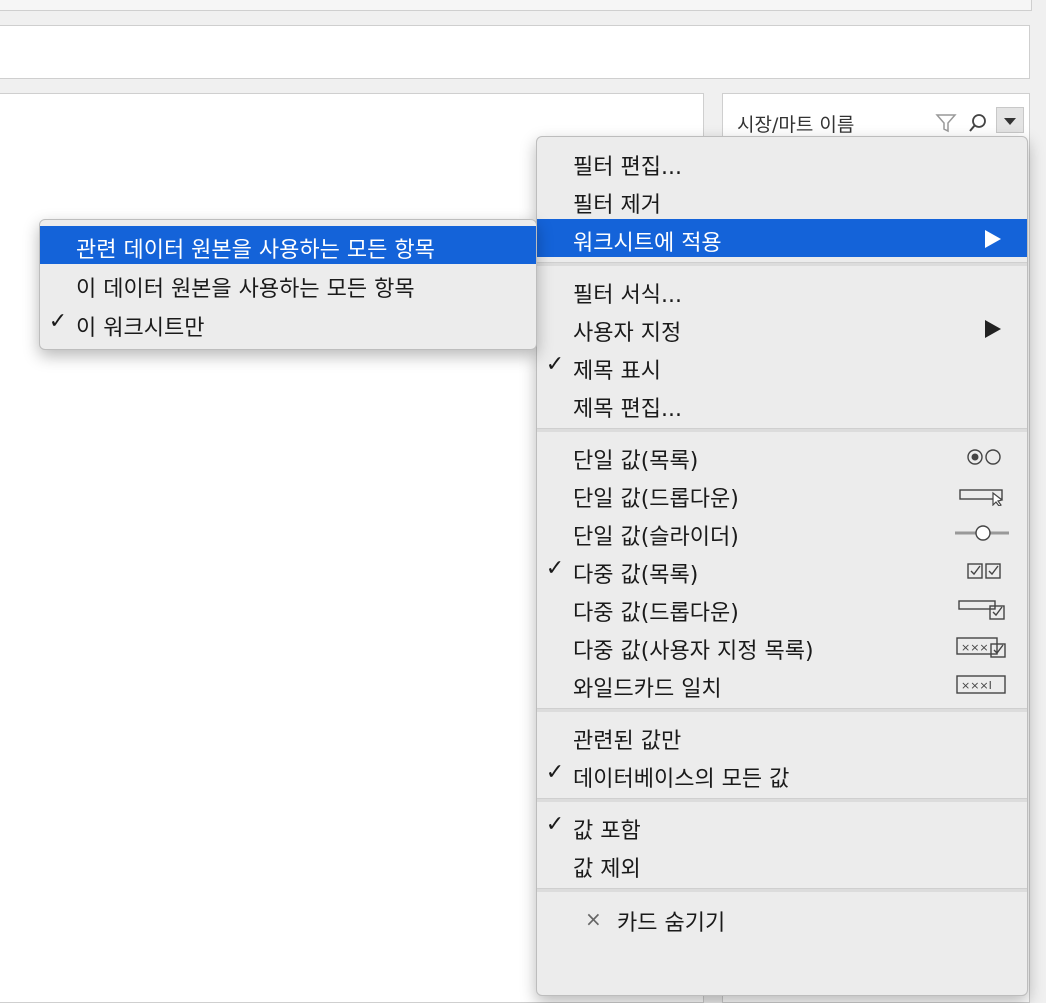 The height and width of the screenshot is (1003, 1046). Describe the element at coordinates (593, 919) in the screenshot. I see `close-icon: ×` at that location.